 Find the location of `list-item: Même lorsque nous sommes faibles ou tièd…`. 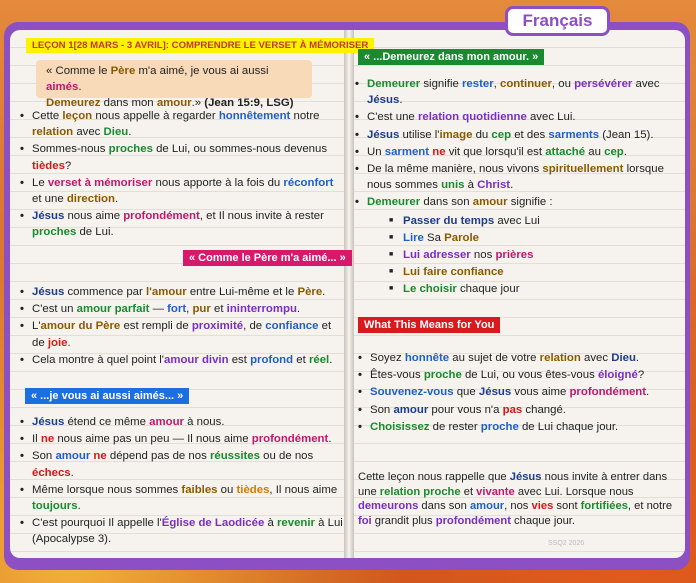

list-item: Même lorsque nous sommes faibles ou tièd… is located at coordinates (183, 498).